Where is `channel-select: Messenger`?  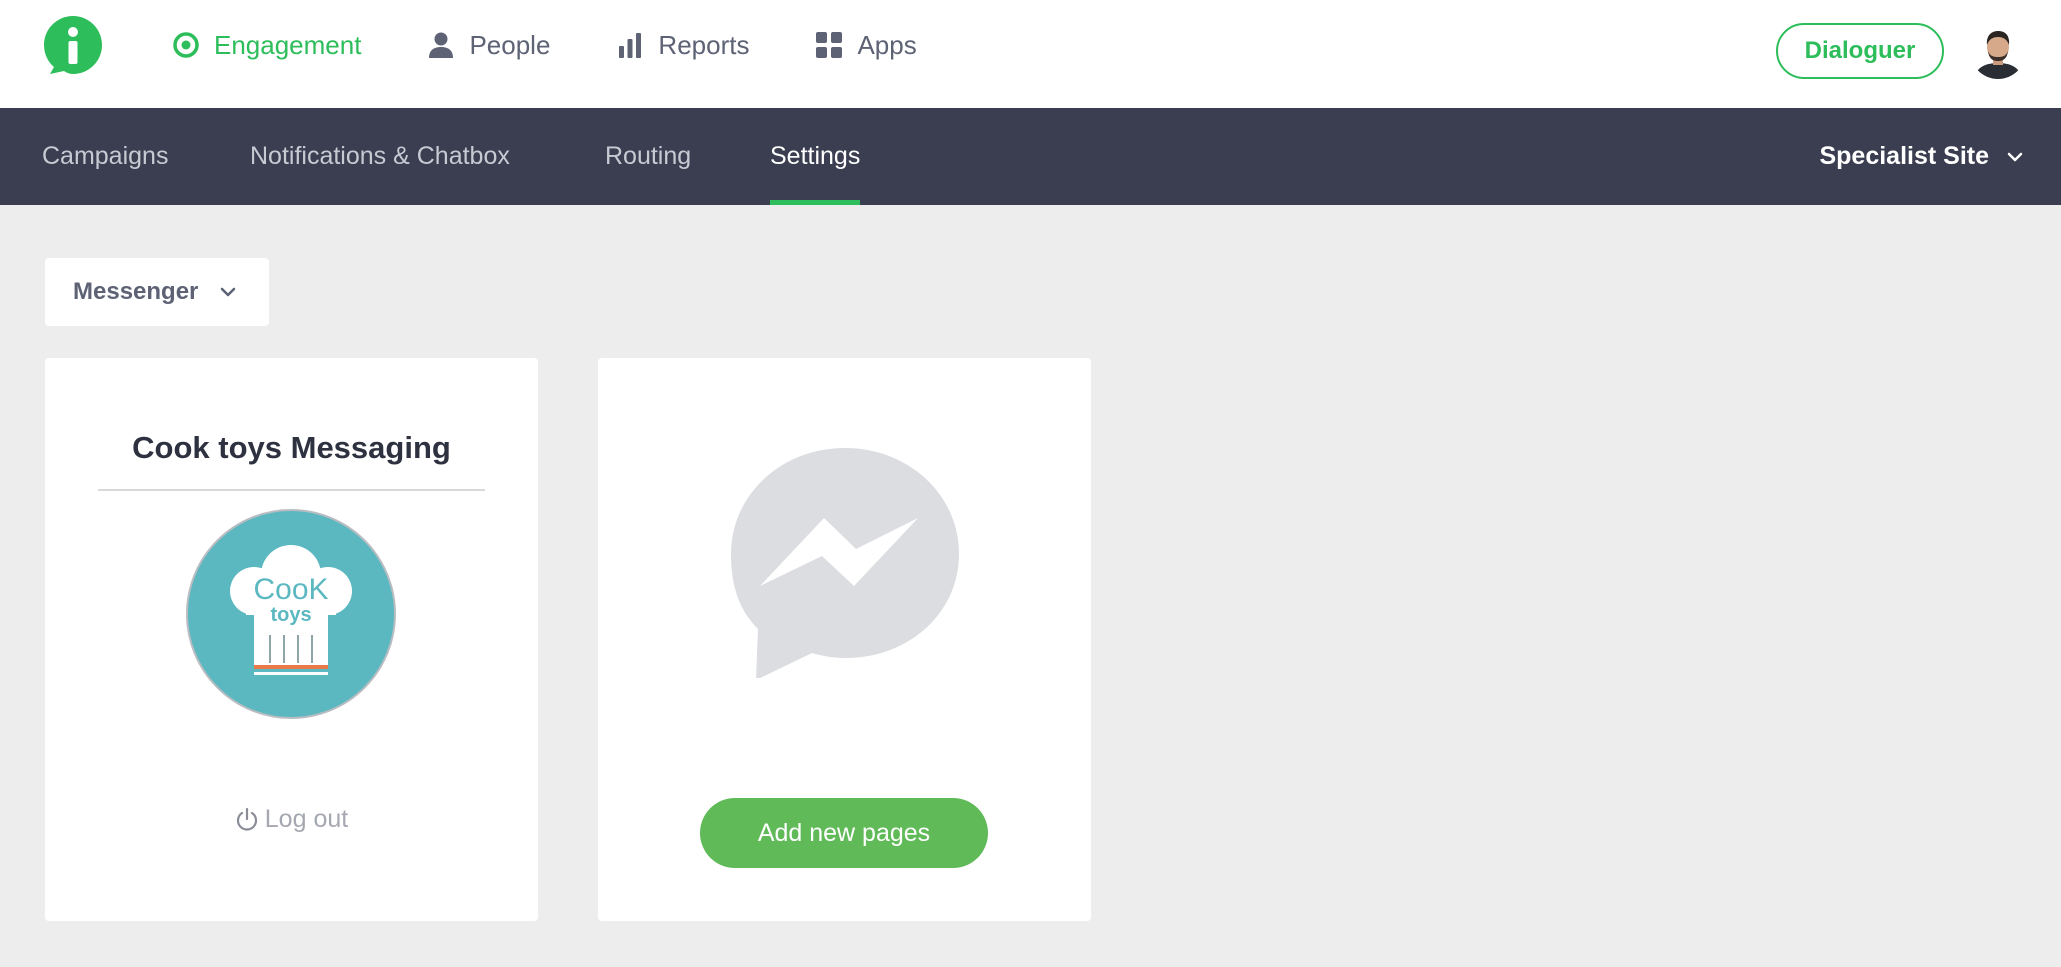 channel-select: Messenger is located at coordinates (157, 292).